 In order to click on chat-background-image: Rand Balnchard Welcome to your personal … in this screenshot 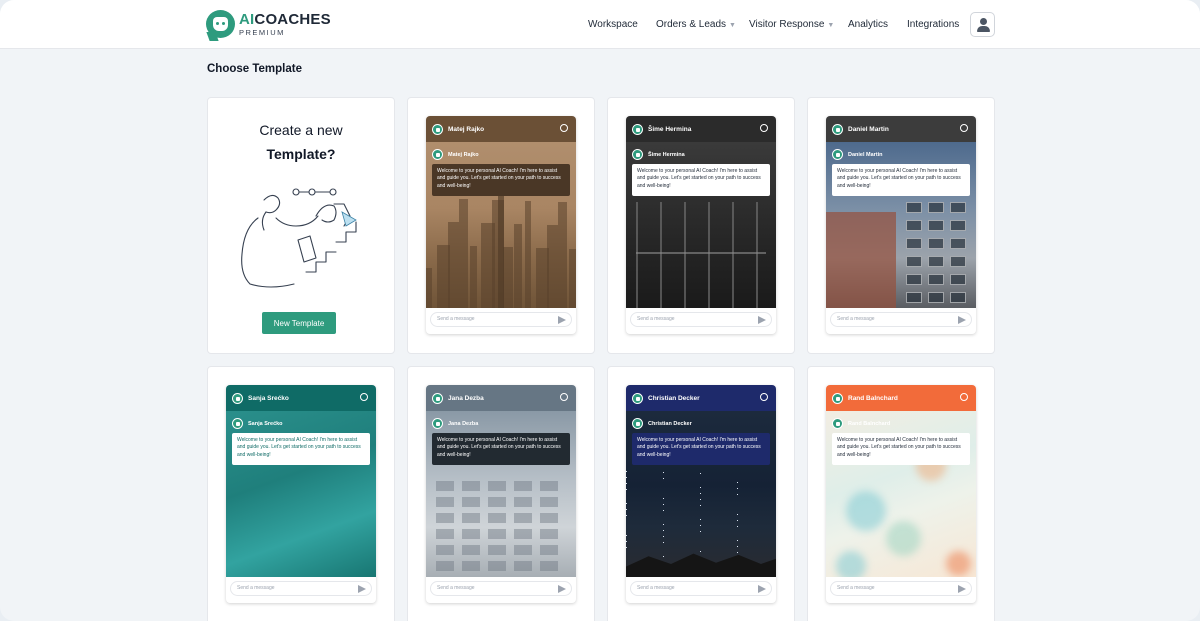, I will do `click(901, 494)`.